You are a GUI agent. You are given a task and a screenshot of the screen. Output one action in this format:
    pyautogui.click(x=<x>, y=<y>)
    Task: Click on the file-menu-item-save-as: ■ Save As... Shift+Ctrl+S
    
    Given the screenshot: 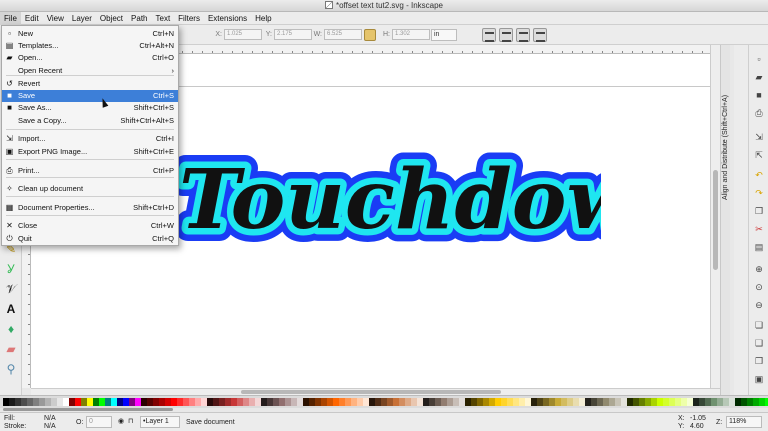 What is the action you would take?
    pyautogui.click(x=90, y=108)
    